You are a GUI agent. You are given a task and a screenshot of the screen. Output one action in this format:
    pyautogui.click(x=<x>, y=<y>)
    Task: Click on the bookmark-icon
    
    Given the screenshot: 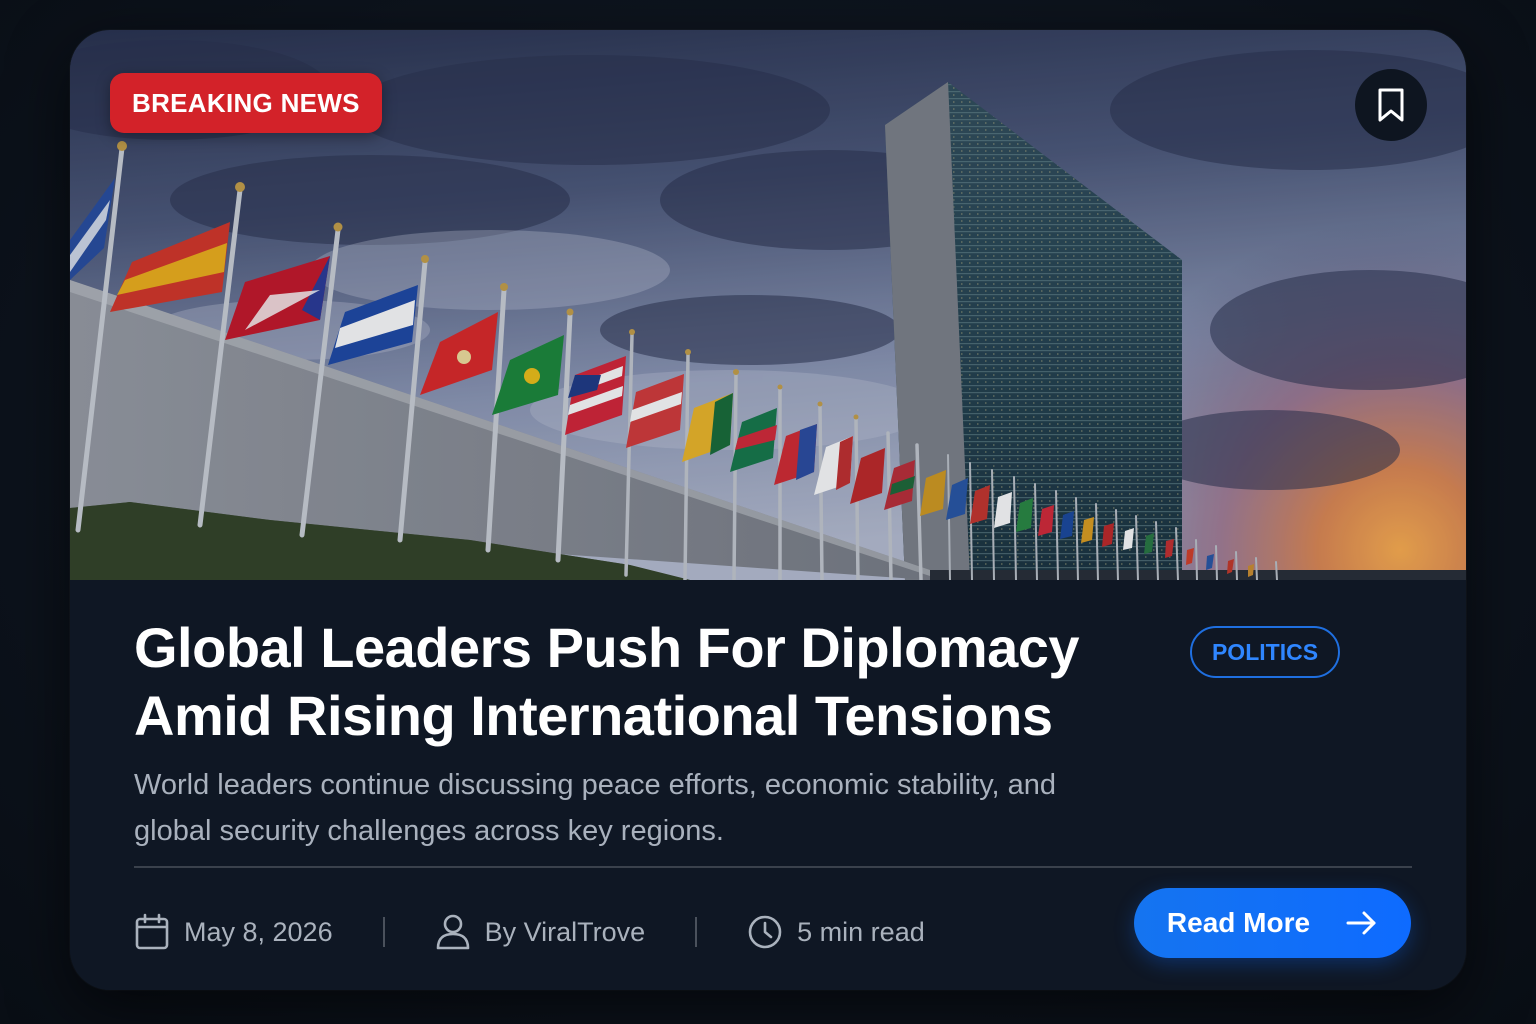 What is the action you would take?
    pyautogui.click(x=1391, y=105)
    